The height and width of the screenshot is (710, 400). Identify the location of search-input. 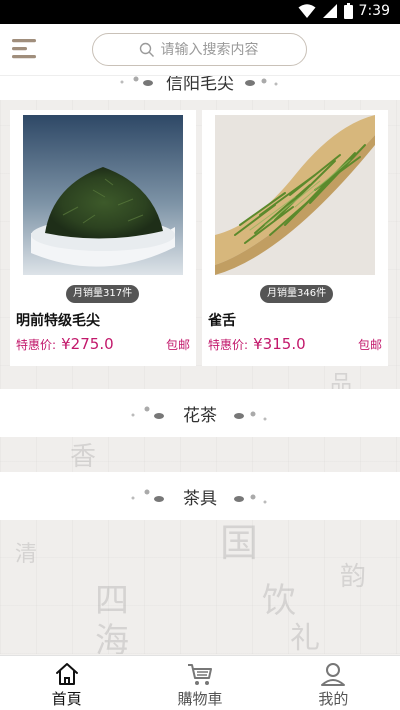
(210, 49).